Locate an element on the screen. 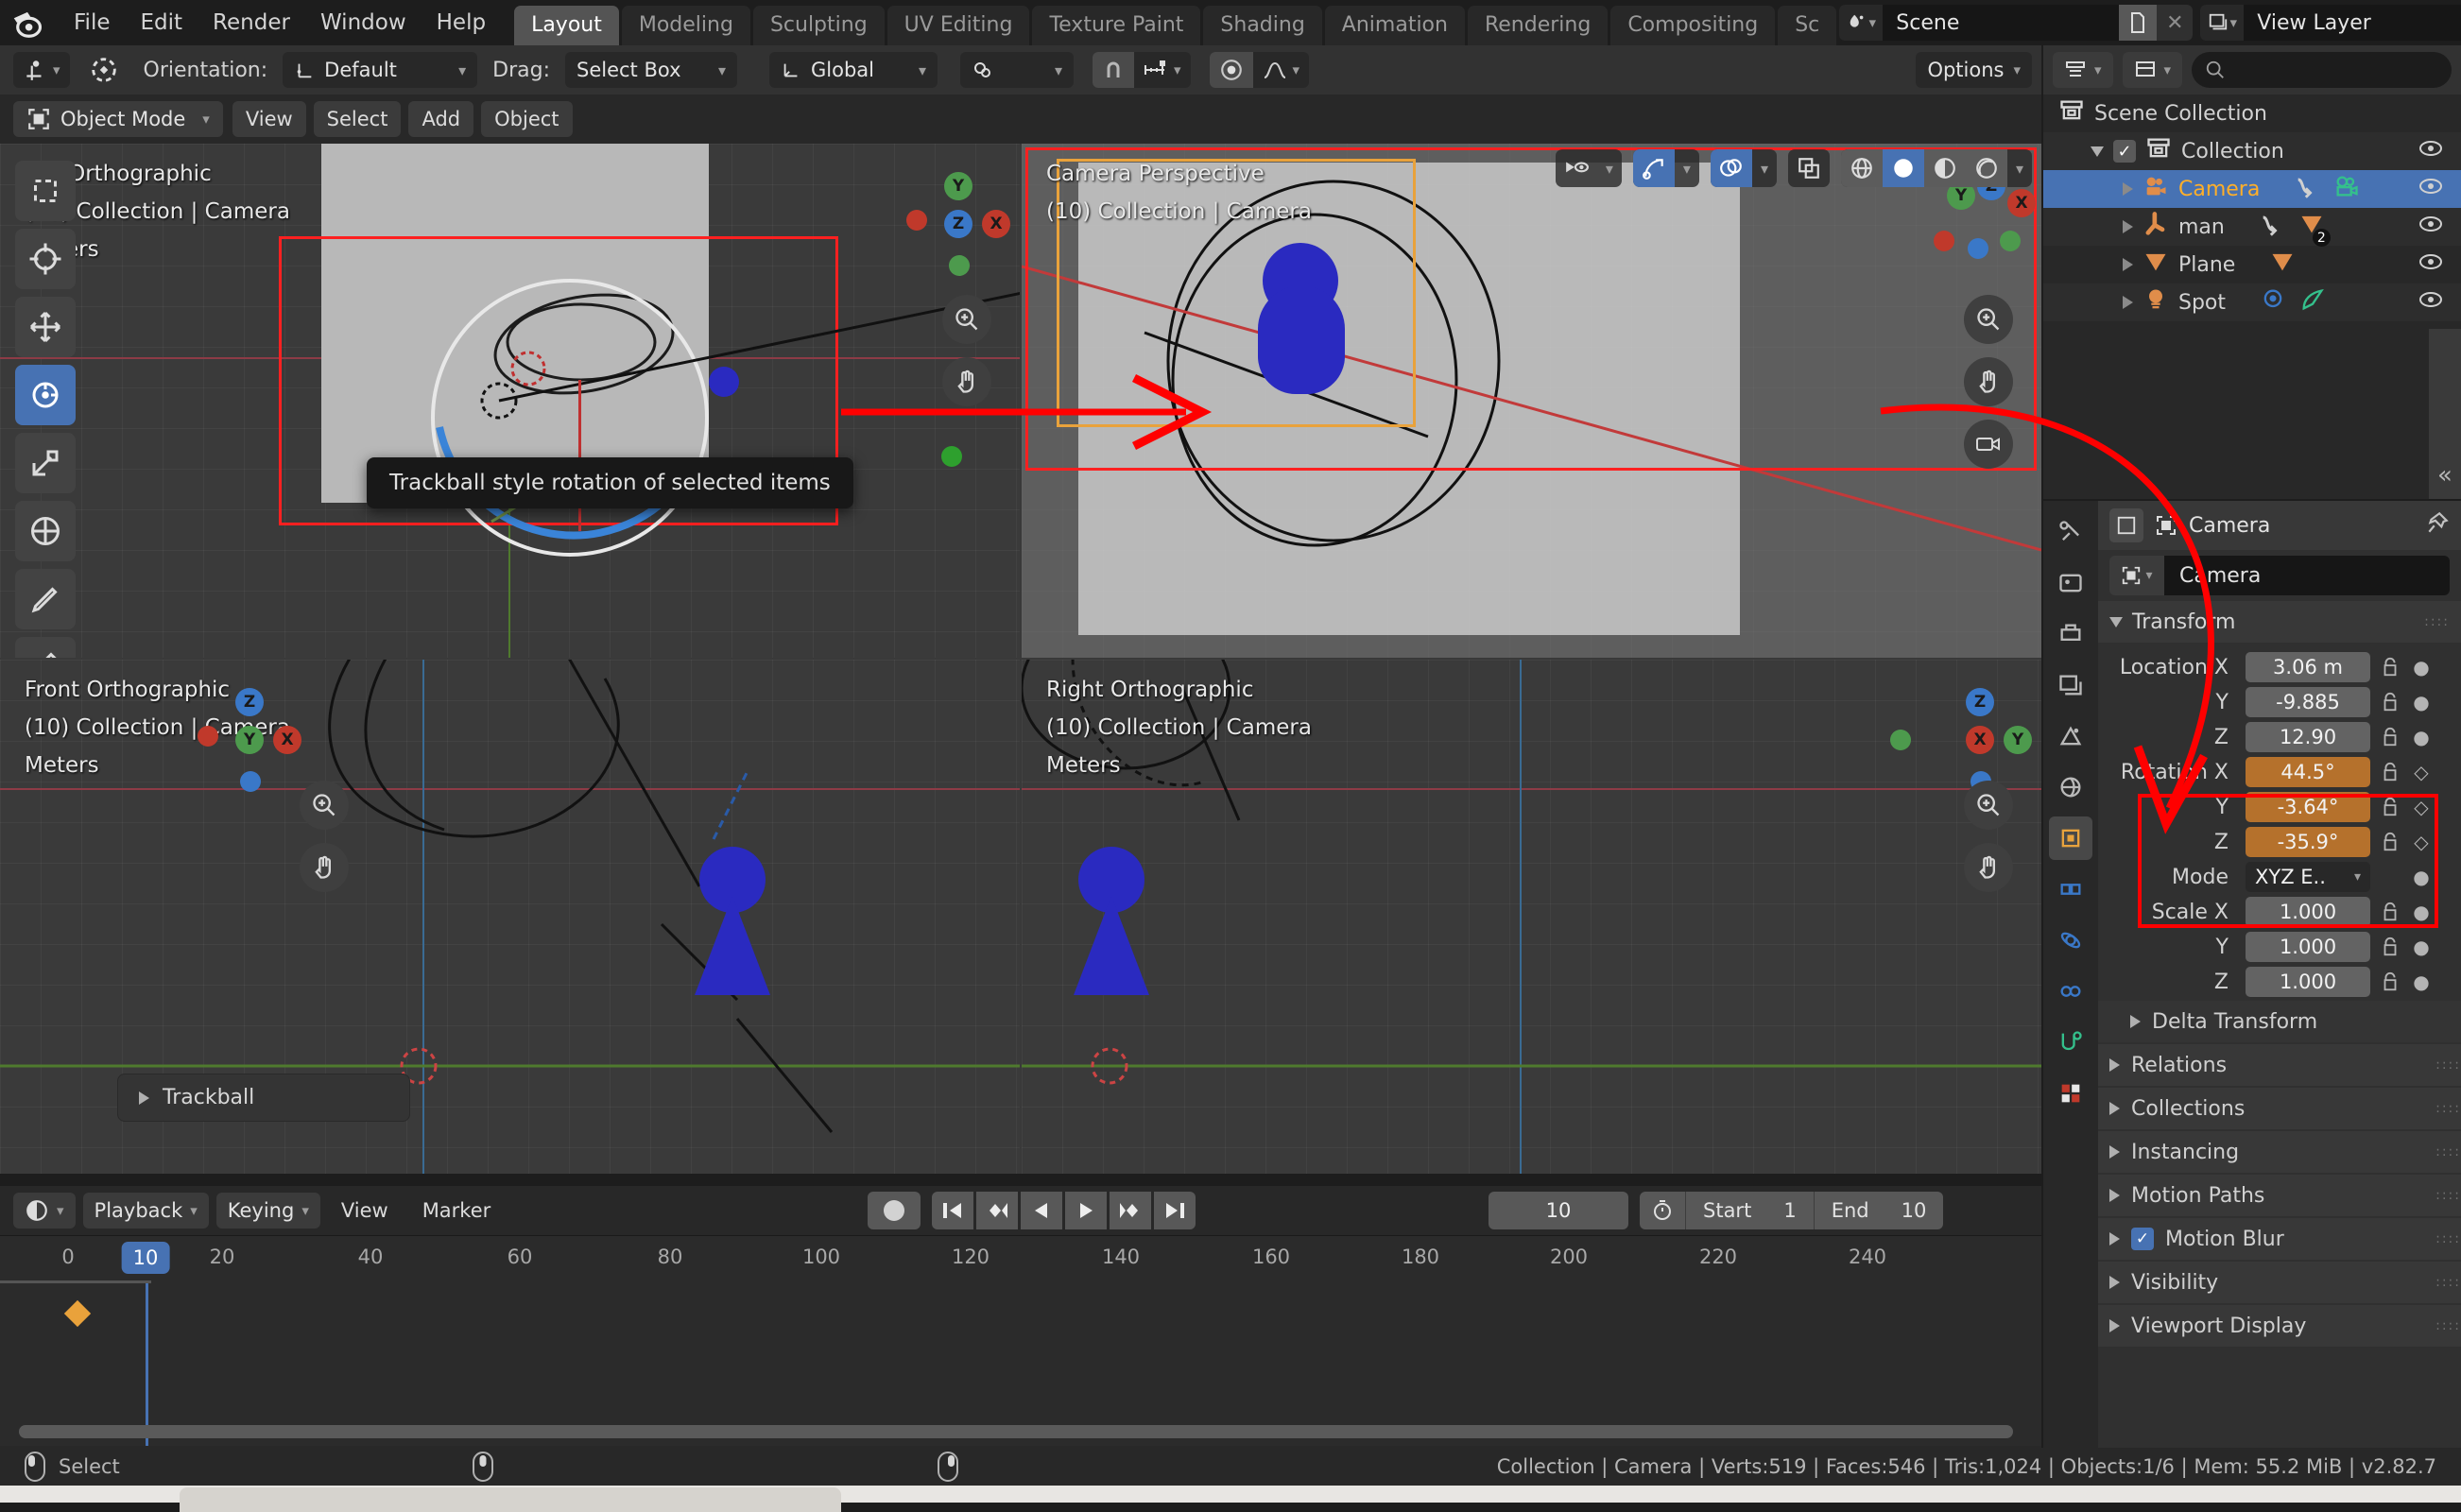 This screenshot has width=2461, height=1512. viewport-menu-select: Select is located at coordinates (357, 119).